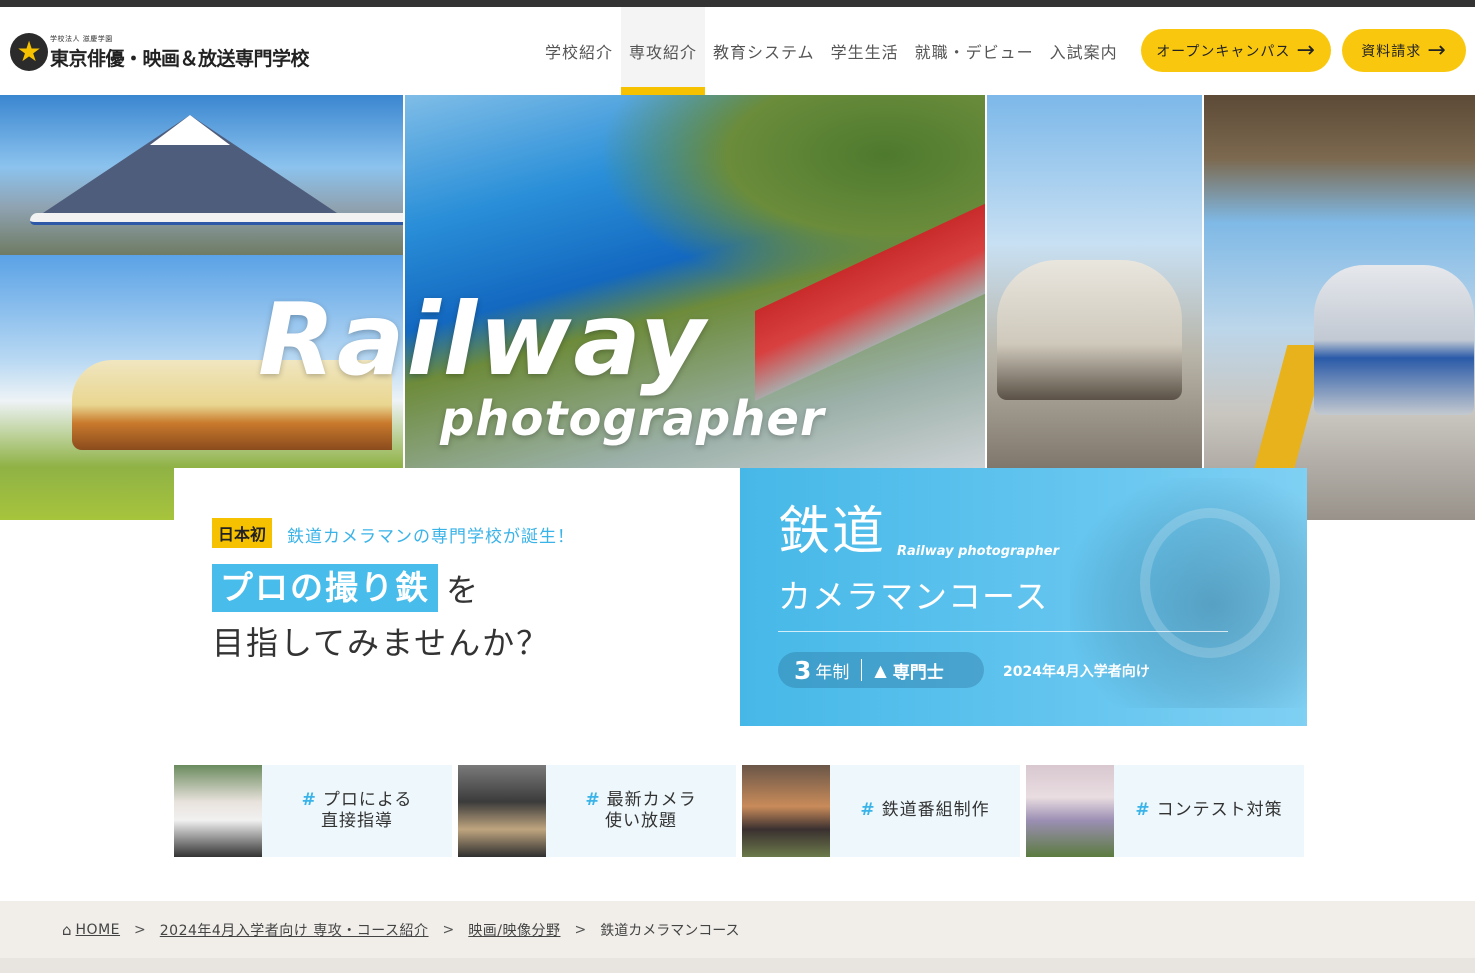  I want to click on open-campus-label: オープンキャンパス, so click(1223, 51).